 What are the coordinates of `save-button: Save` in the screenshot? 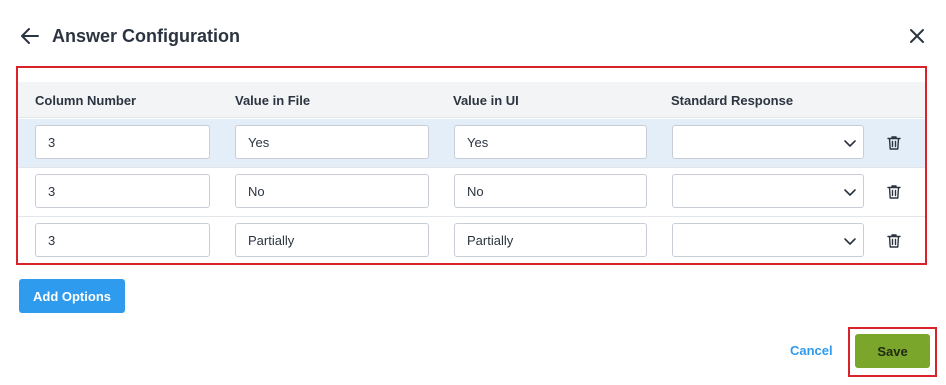 It's located at (892, 351).